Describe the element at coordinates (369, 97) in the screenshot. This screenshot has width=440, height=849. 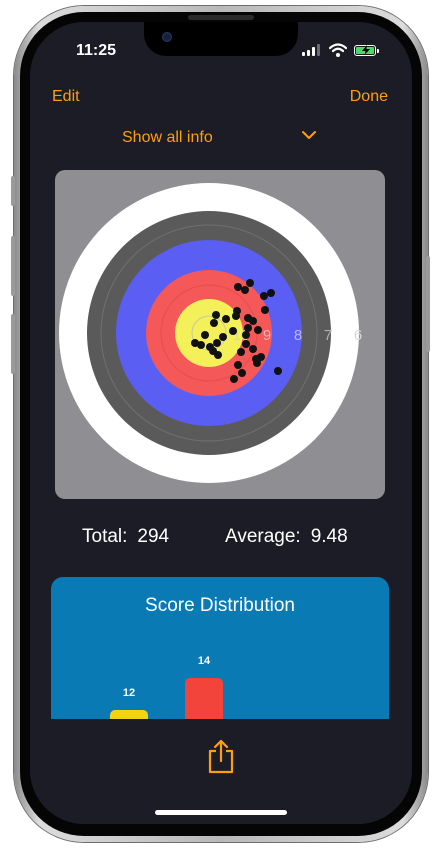
I see `done-button: Done` at that location.